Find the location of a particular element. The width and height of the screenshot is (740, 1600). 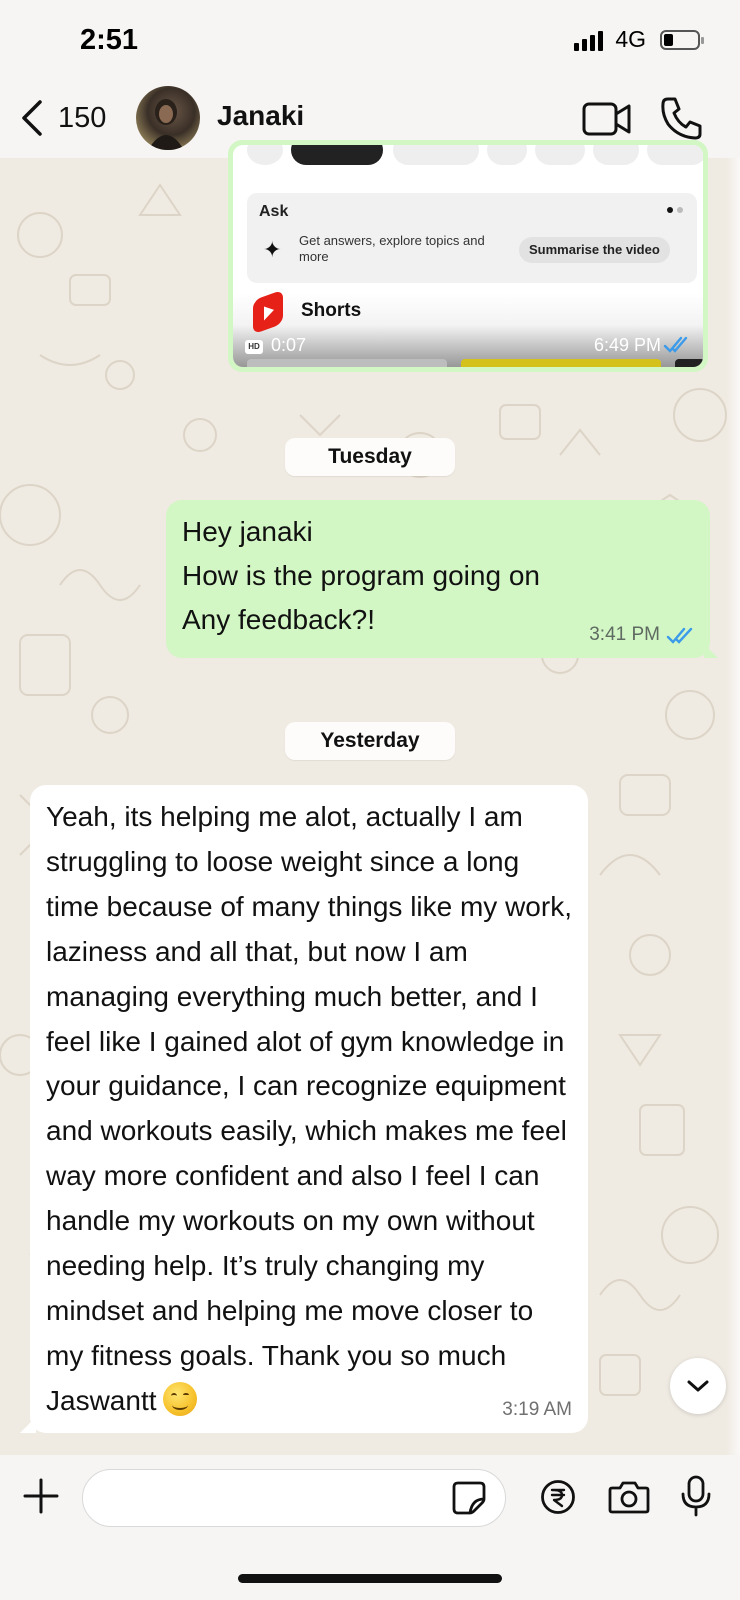

sticker-icon is located at coordinates (469, 1498).